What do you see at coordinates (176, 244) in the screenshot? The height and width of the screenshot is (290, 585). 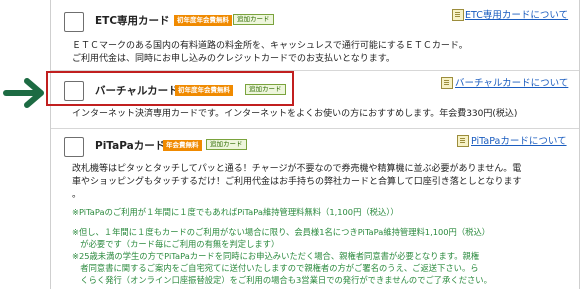 I see `pitapa-note-3: が必要です（カード毎にご利用の有無を判定します）` at bounding box center [176, 244].